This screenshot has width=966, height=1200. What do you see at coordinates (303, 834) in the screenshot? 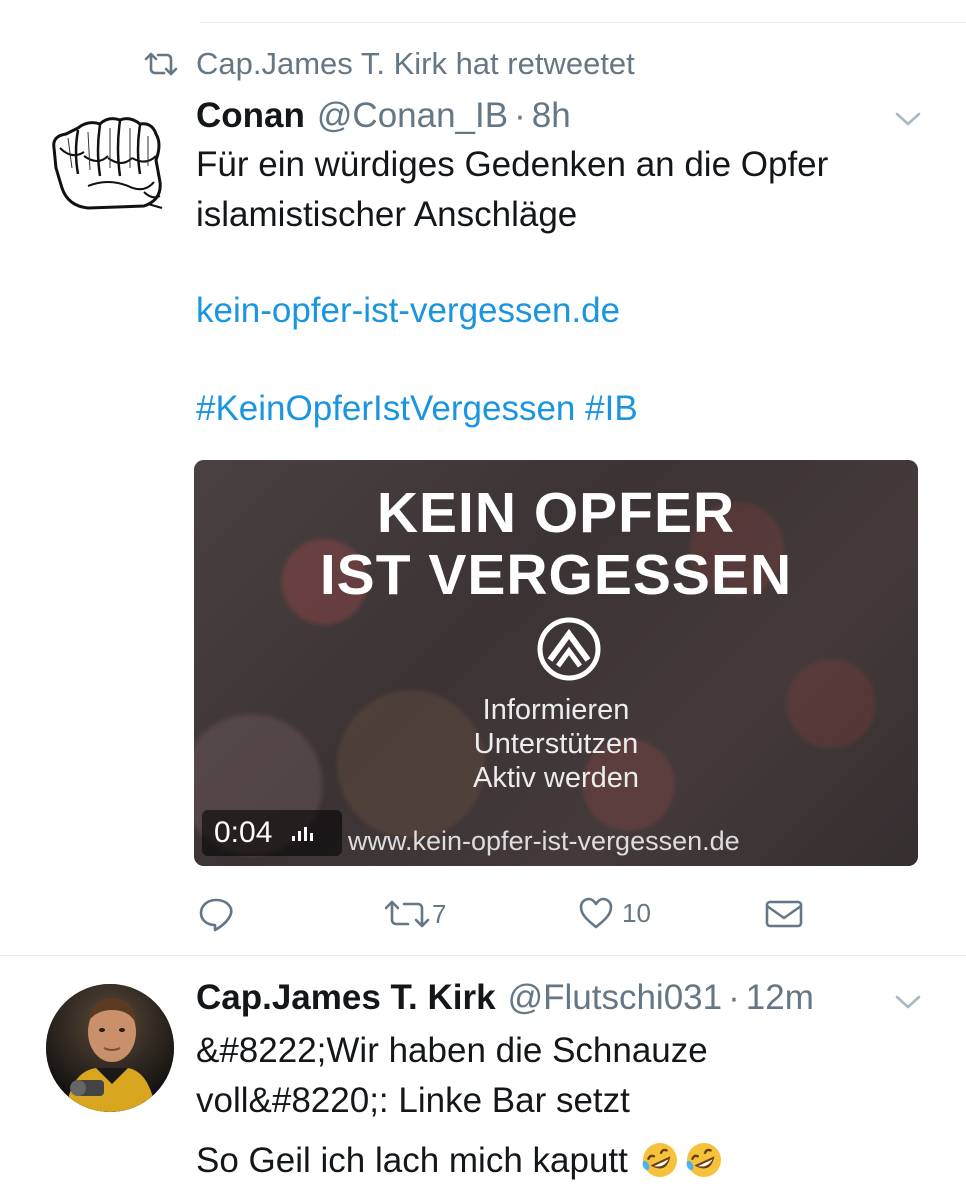
I see `sound-bars-icon` at bounding box center [303, 834].